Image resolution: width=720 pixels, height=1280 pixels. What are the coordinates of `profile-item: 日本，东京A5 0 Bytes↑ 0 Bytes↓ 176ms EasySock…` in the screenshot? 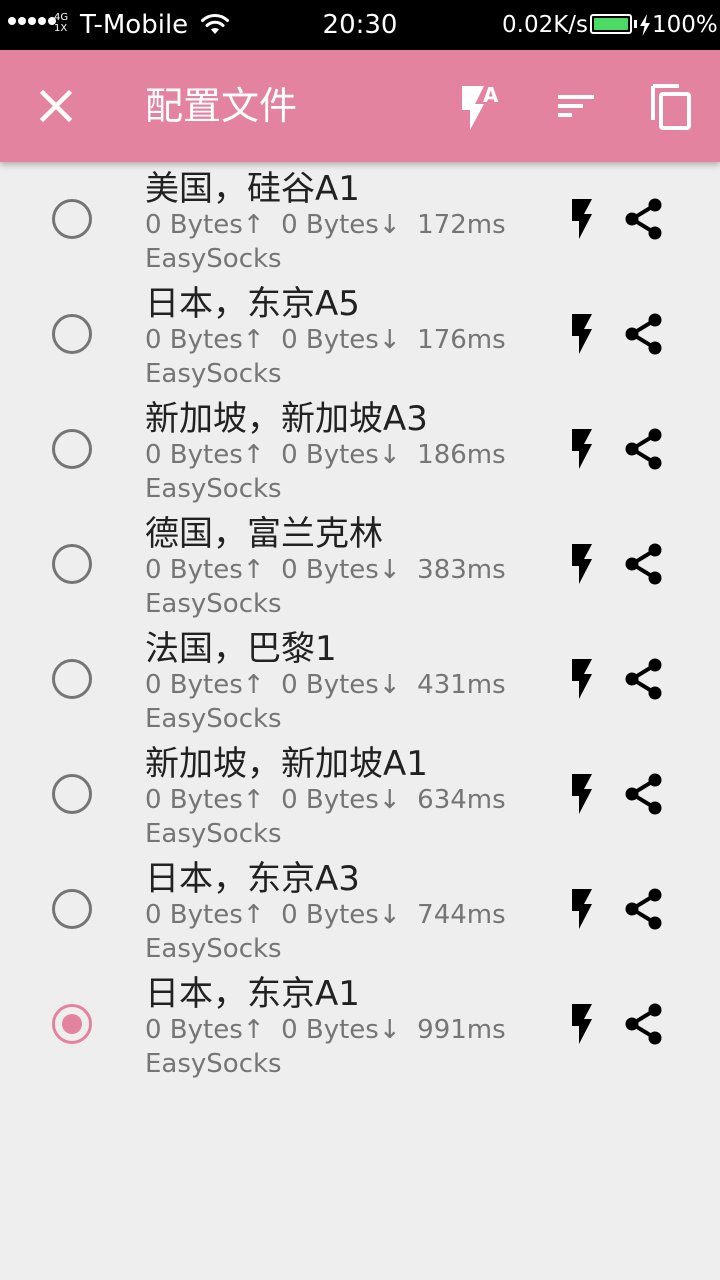 It's located at (360, 334).